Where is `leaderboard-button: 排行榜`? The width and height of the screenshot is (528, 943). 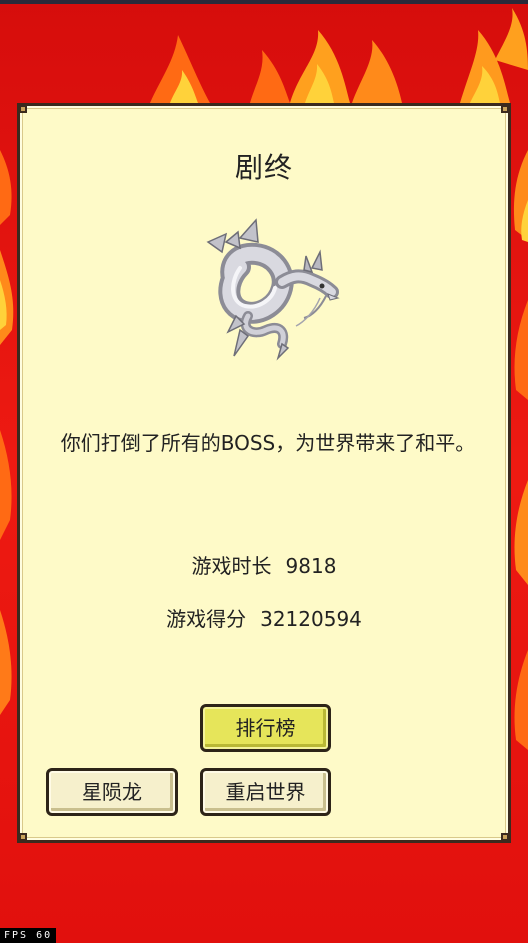
leaderboard-button: 排行榜 is located at coordinates (265, 728).